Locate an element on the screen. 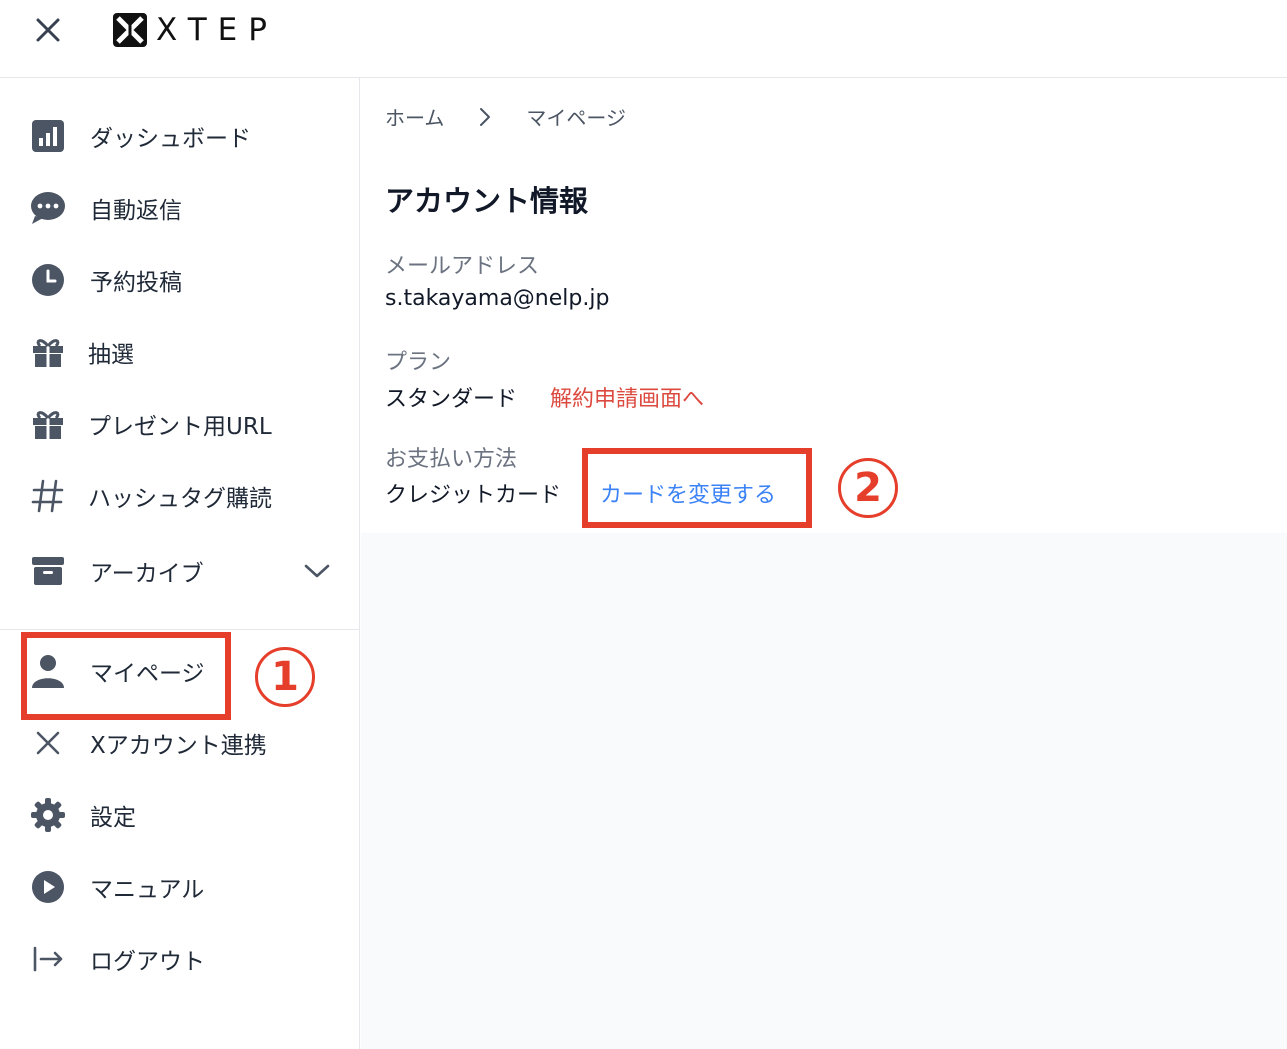  play-circle-icon is located at coordinates (48, 887).